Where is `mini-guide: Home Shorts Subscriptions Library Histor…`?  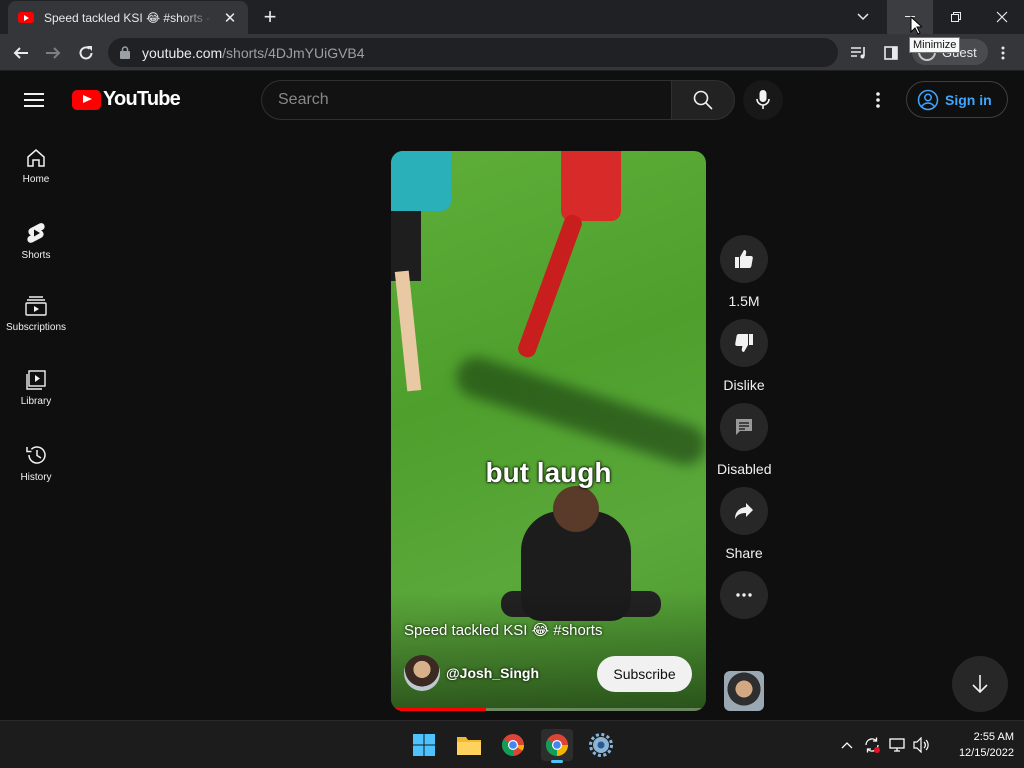 mini-guide: Home Shorts Subscriptions Library Histor… is located at coordinates (36, 313).